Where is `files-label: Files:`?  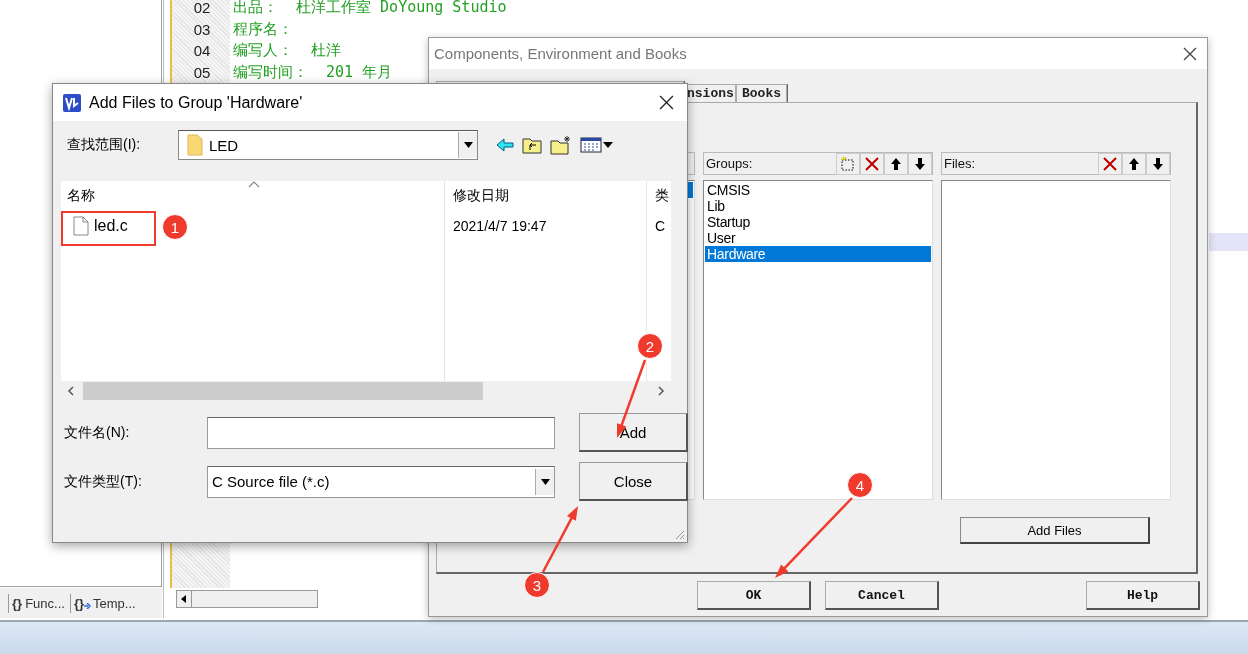
files-label: Files: is located at coordinates (960, 163).